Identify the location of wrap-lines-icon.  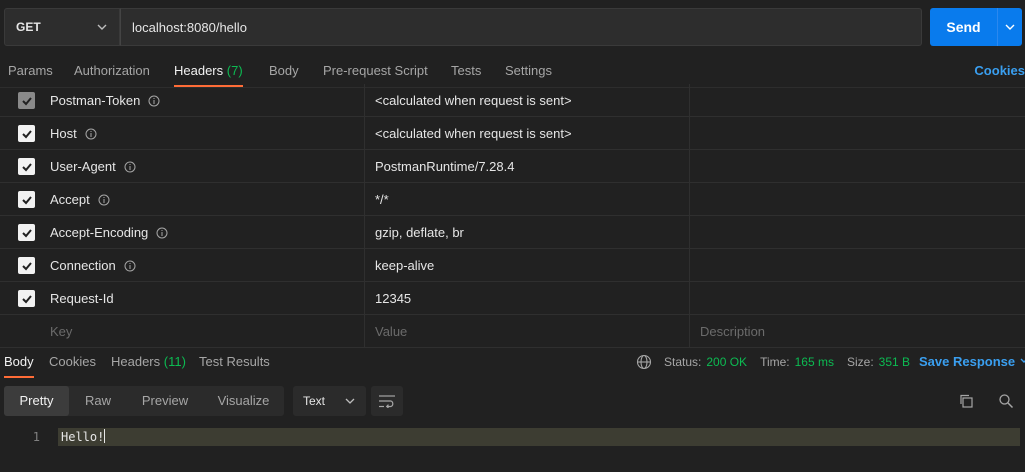
(387, 401).